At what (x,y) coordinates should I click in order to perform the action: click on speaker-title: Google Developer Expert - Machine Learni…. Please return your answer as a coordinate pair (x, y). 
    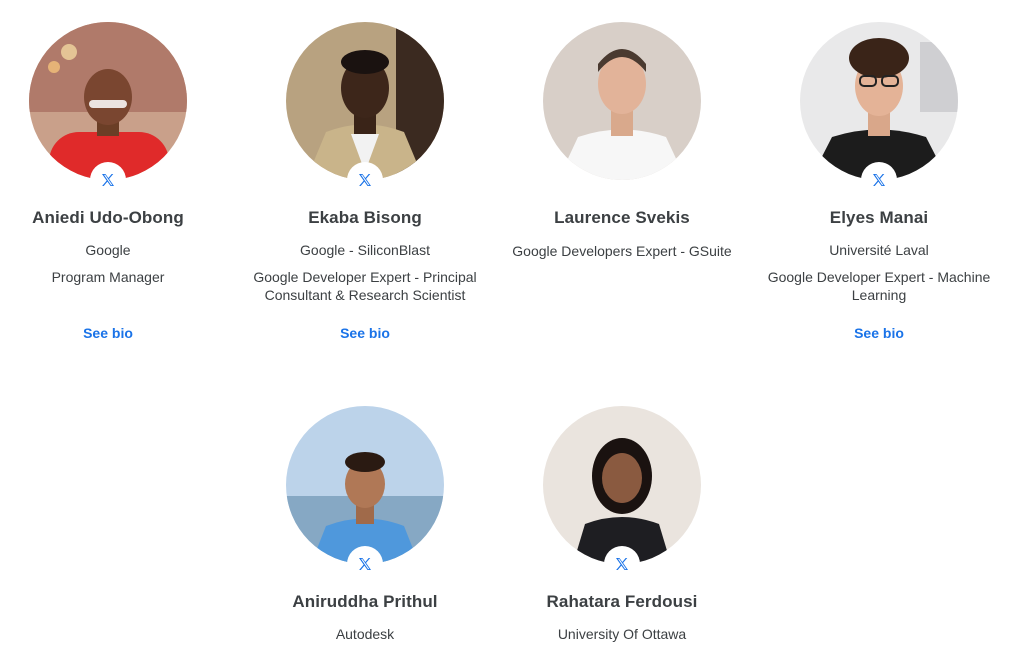
    Looking at the image, I should click on (879, 286).